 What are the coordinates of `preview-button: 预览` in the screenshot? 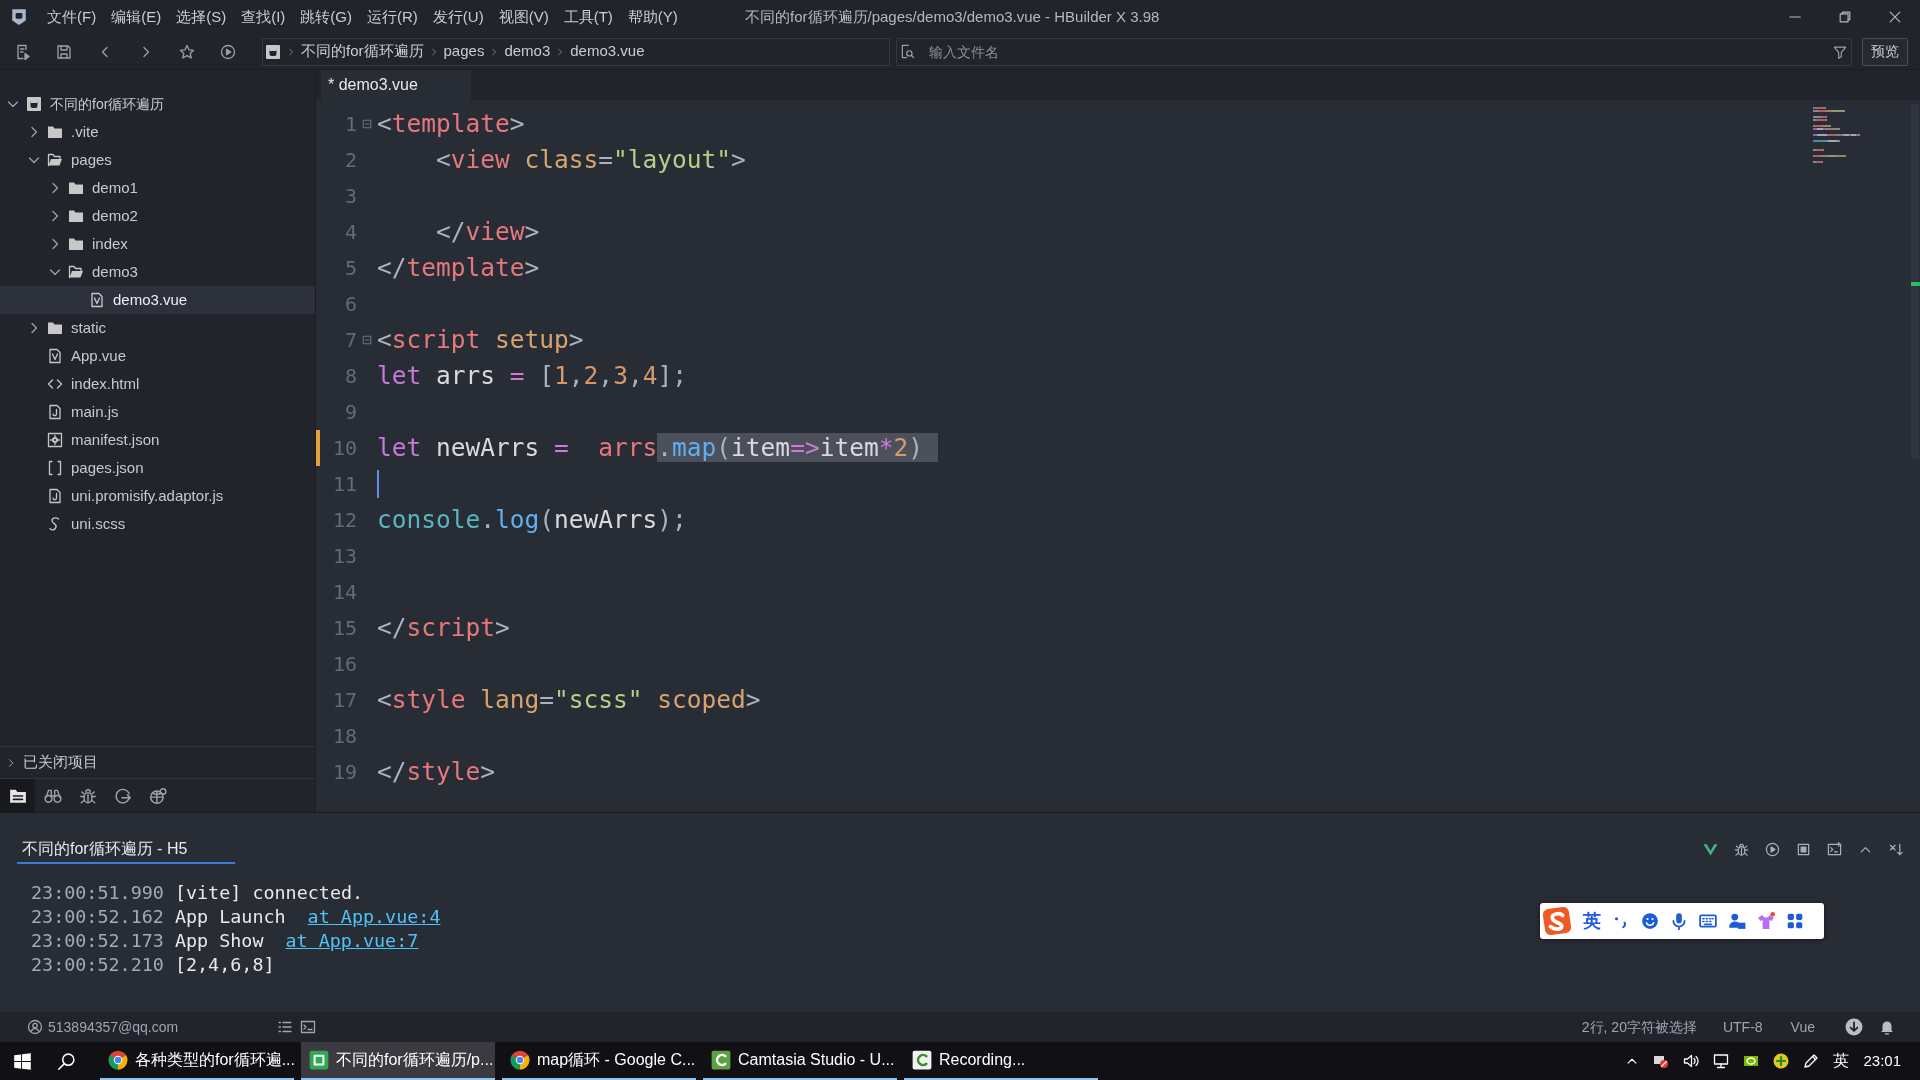 It's located at (1885, 51).